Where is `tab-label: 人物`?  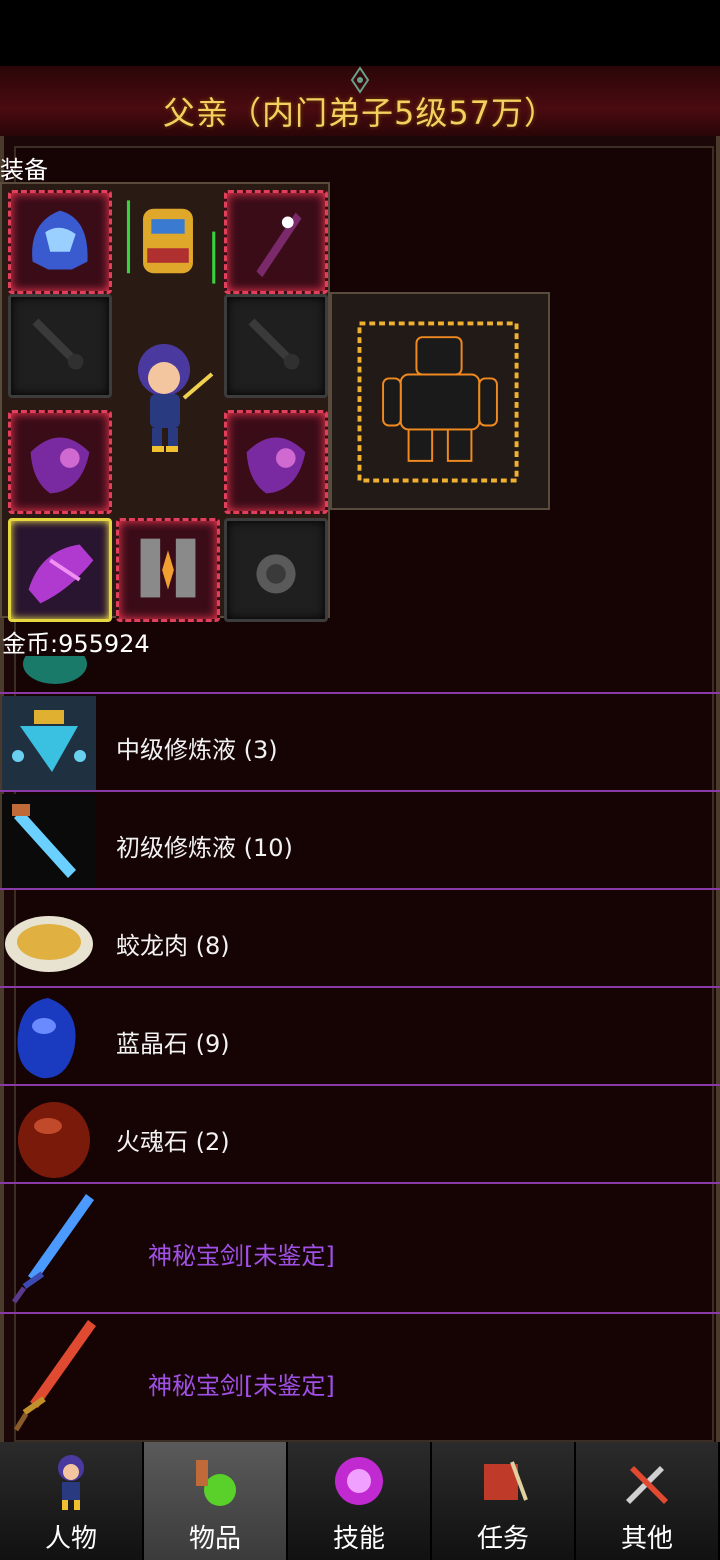 tab-label: 人物 is located at coordinates (70, 1539).